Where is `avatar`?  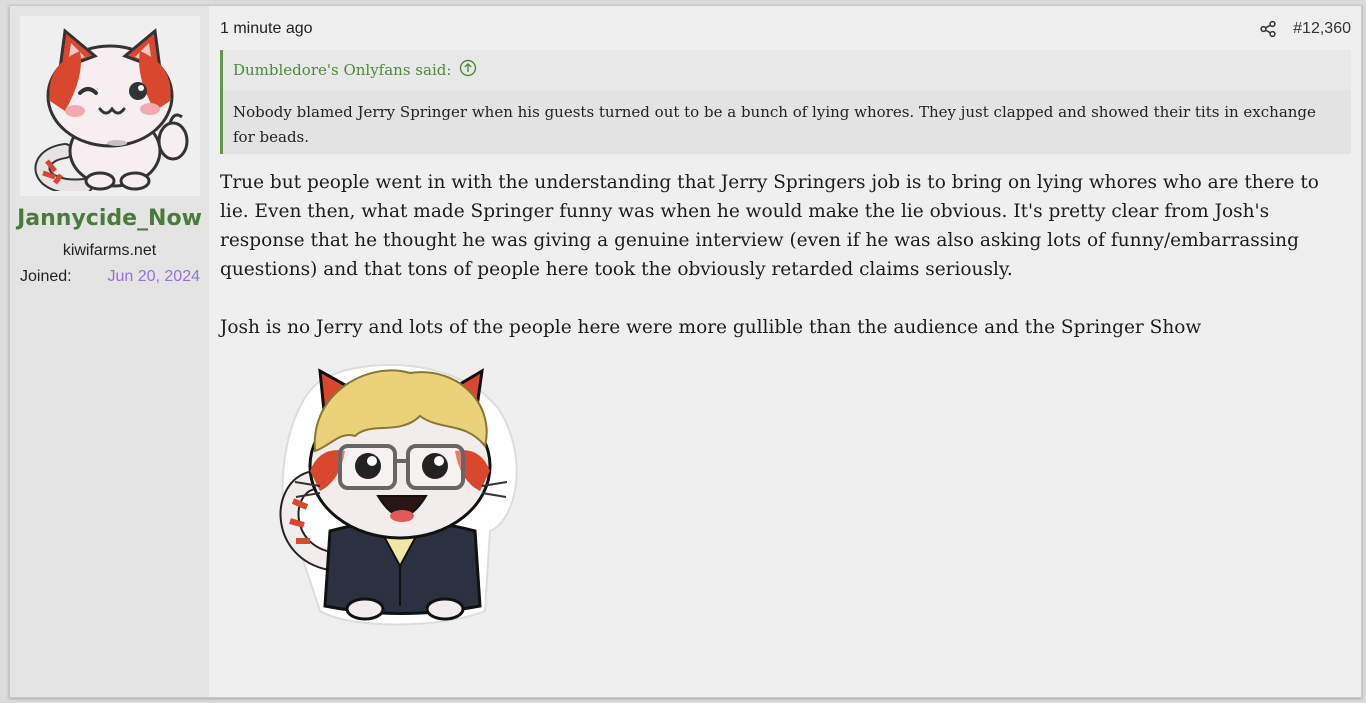 avatar is located at coordinates (110, 106).